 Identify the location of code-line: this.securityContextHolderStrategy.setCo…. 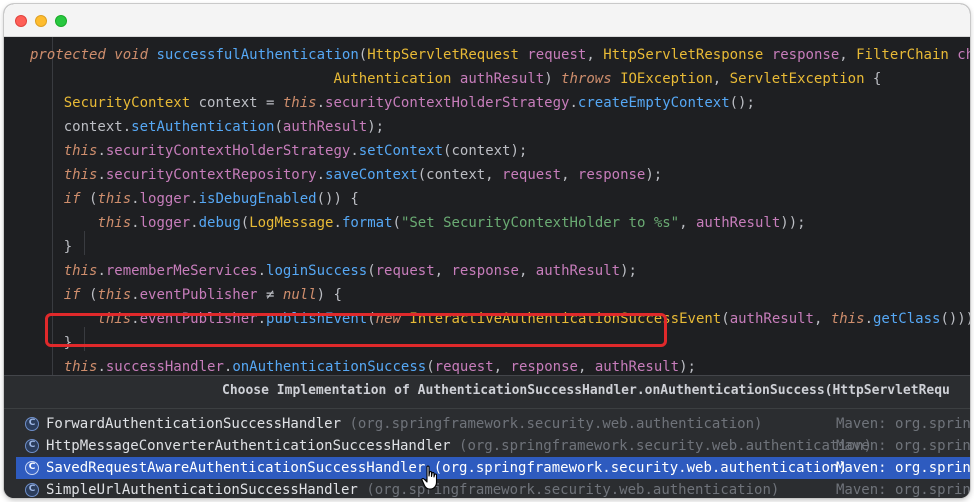
(487, 151).